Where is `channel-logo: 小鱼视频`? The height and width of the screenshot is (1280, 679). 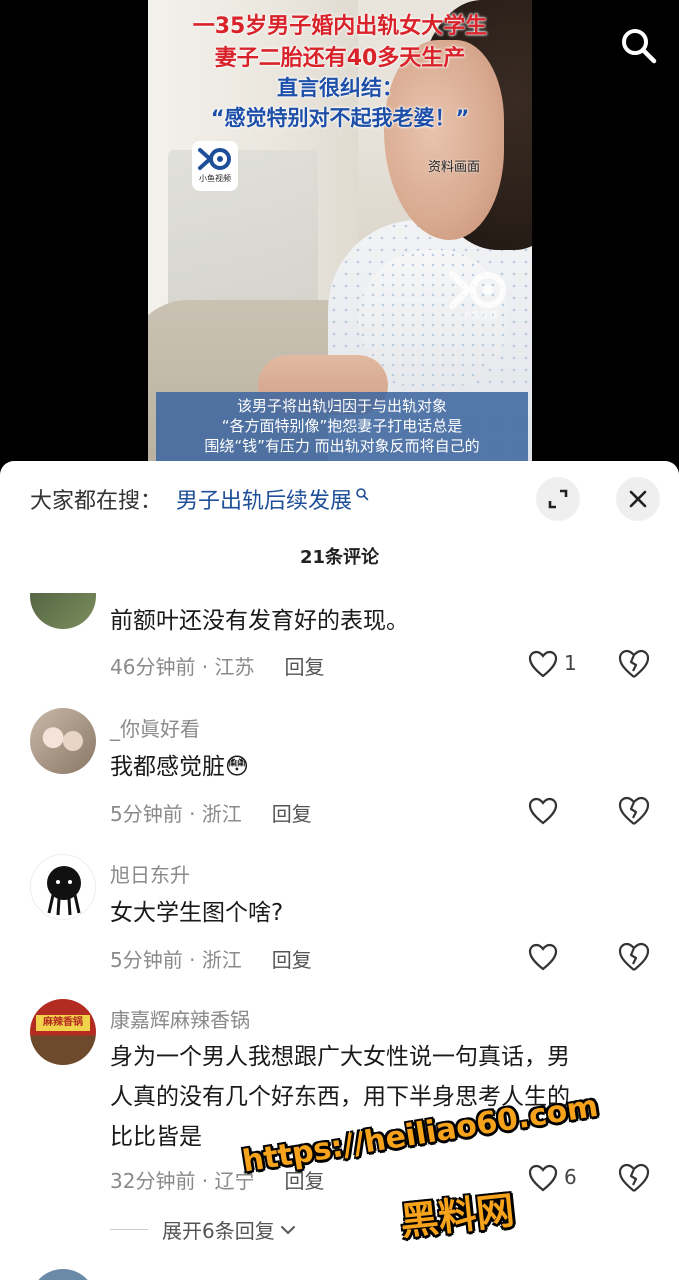
channel-logo: 小鱼视频 is located at coordinates (215, 166).